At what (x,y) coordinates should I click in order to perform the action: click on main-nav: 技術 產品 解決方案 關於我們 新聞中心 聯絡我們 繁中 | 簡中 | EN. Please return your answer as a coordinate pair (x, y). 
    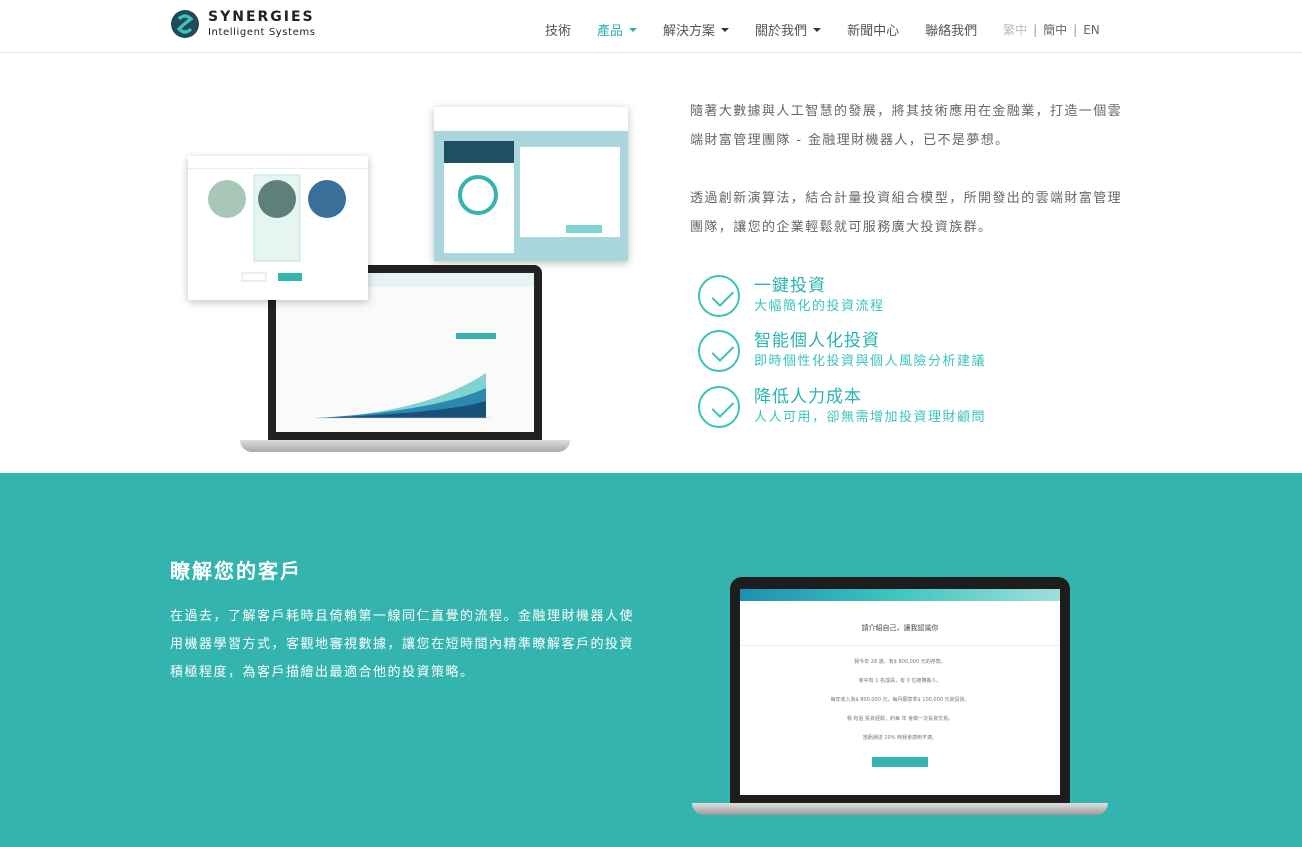
    Looking at the image, I should click on (822, 30).